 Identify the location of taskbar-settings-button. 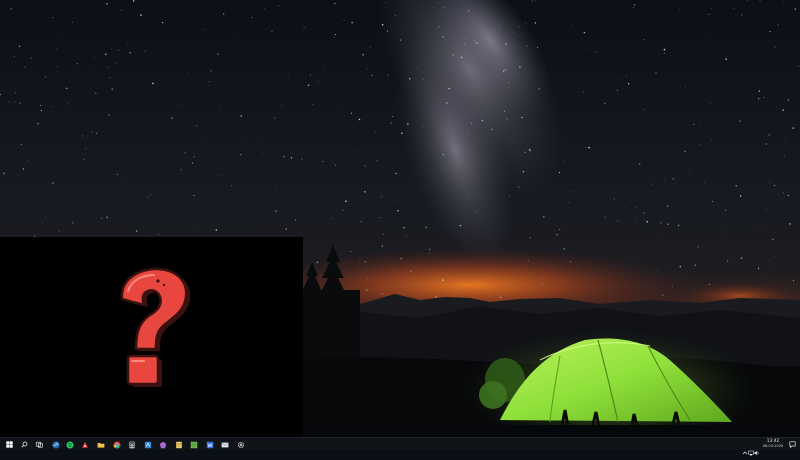
(240, 444).